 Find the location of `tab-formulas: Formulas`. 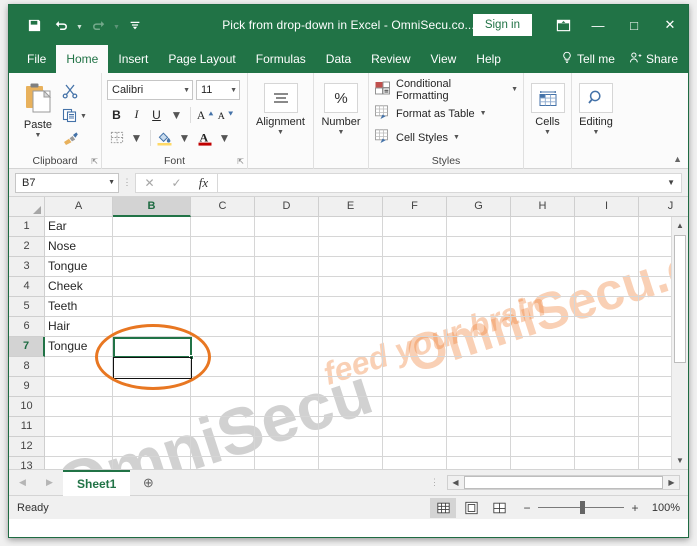

tab-formulas: Formulas is located at coordinates (281, 59).